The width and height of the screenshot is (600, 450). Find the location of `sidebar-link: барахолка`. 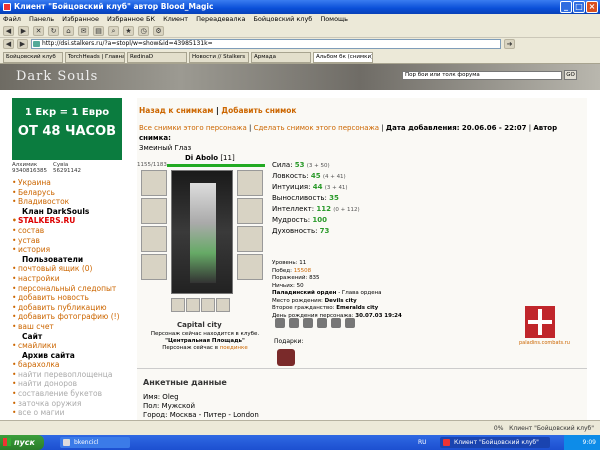

sidebar-link: барахолка is located at coordinates (71, 365).